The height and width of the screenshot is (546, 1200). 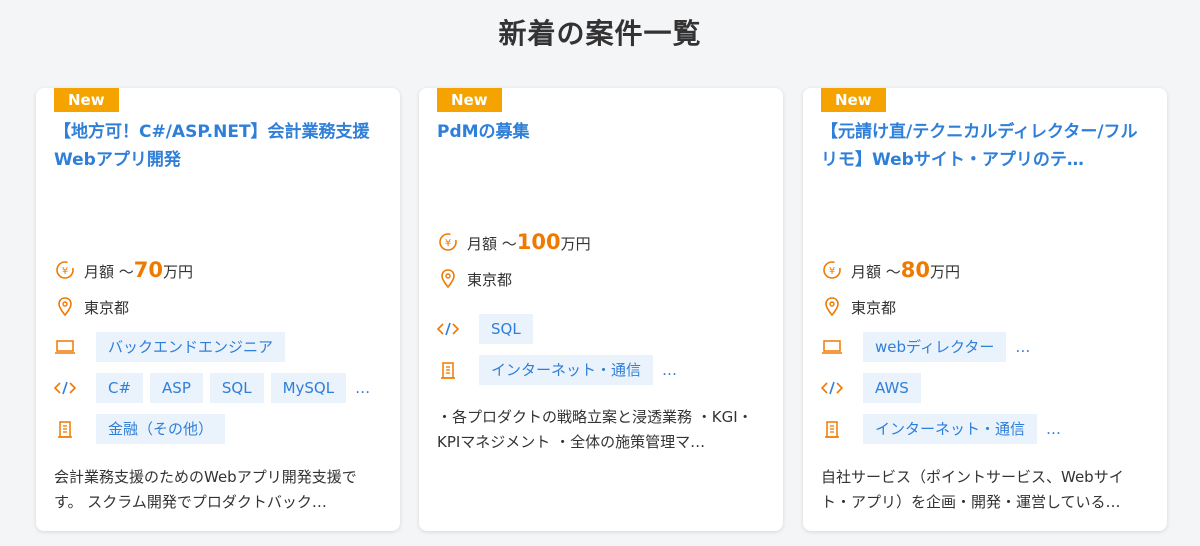 I want to click on job-title: PdMの募集, so click(x=601, y=132).